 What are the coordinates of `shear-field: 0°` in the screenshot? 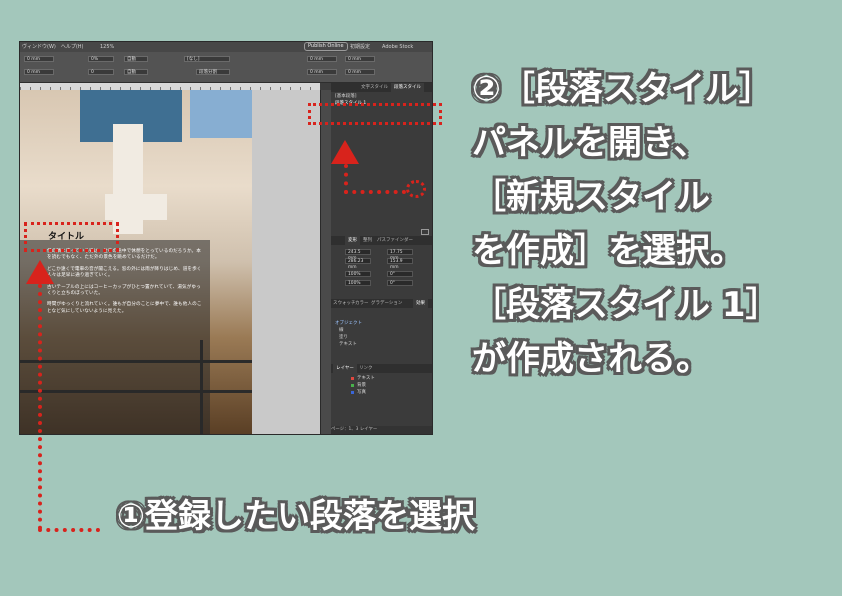 It's located at (400, 283).